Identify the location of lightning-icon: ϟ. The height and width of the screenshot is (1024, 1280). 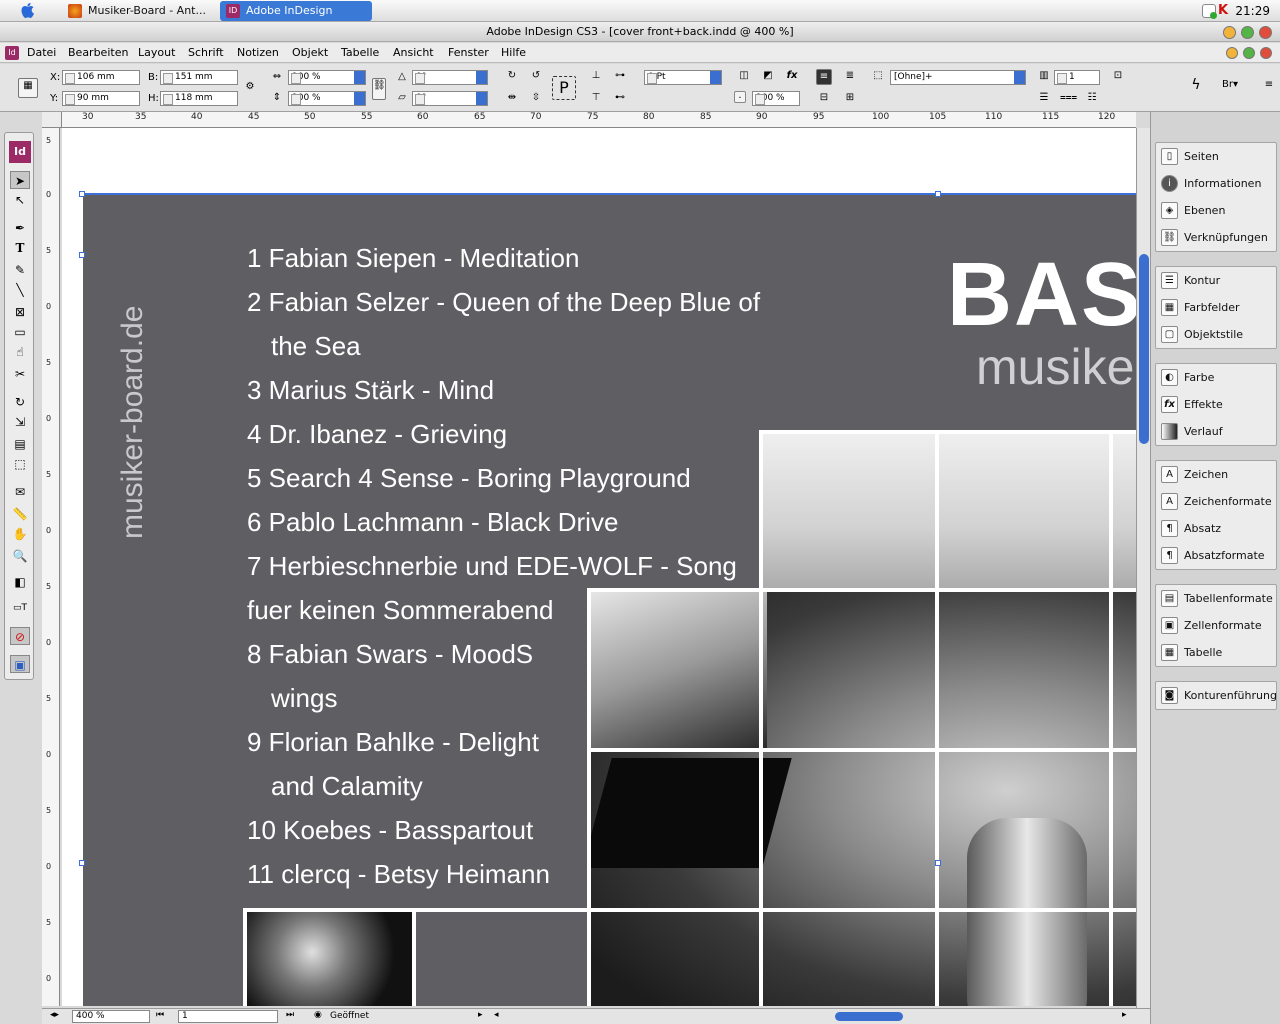
(1196, 86).